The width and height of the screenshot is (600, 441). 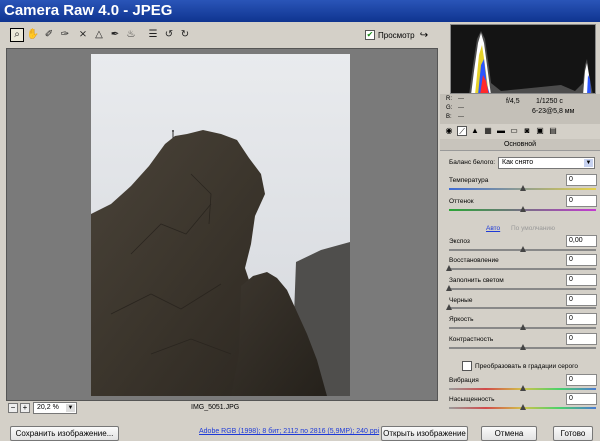 I want to click on saturation-slider-thumb, so click(x=522, y=407).